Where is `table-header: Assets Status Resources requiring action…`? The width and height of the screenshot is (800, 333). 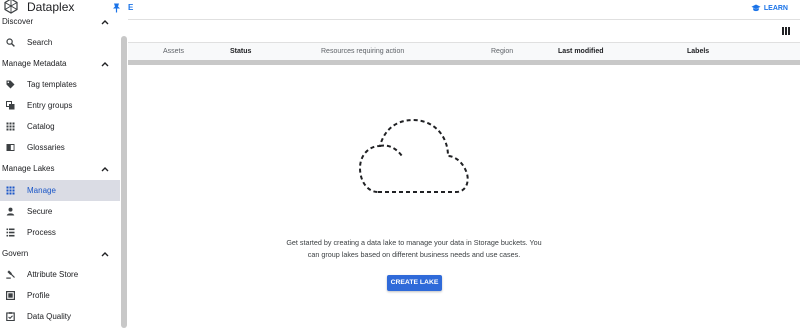 table-header: Assets Status Resources requiring action… is located at coordinates (464, 51).